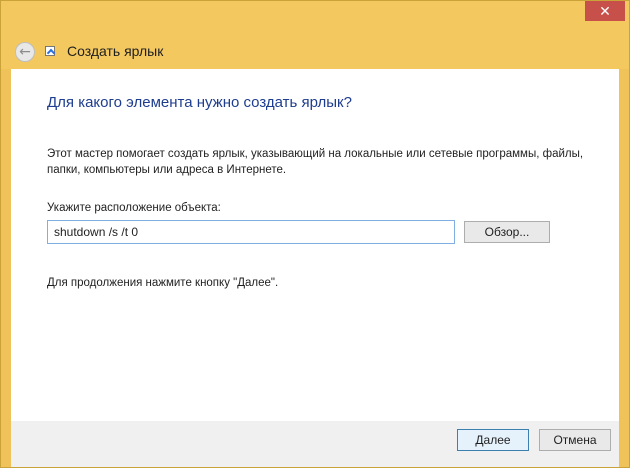 The width and height of the screenshot is (630, 468). What do you see at coordinates (575, 440) in the screenshot?
I see `cancel-button: Отмена` at bounding box center [575, 440].